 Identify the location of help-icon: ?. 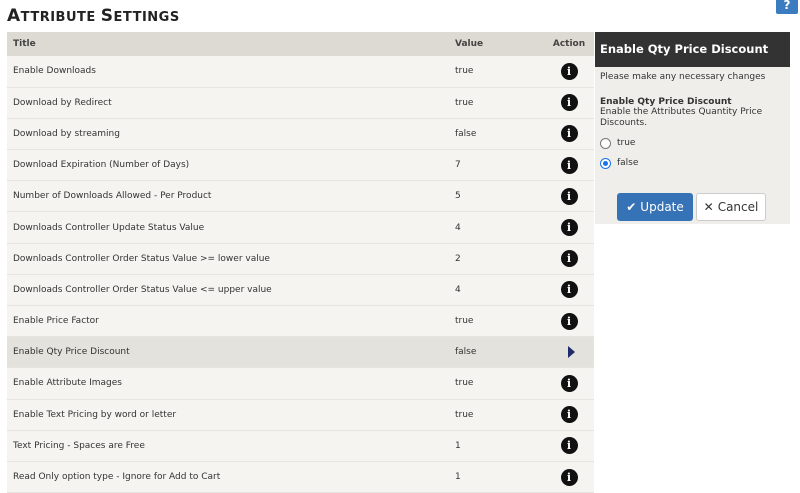
(787, 6).